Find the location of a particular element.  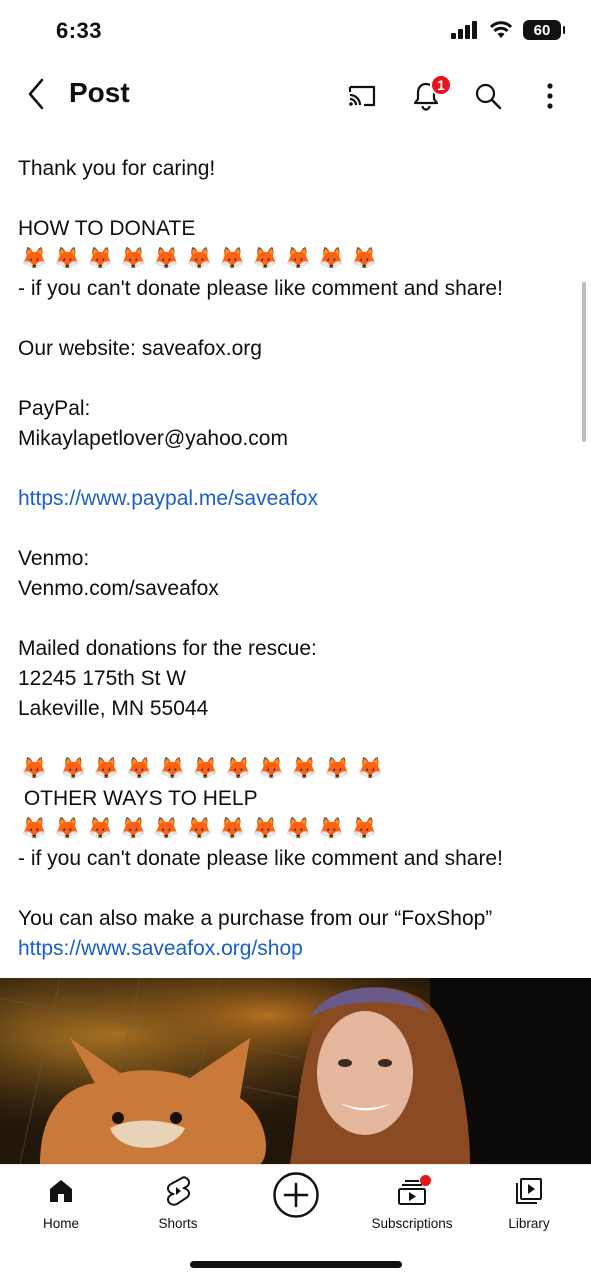

new-content-dot is located at coordinates (425, 1180).